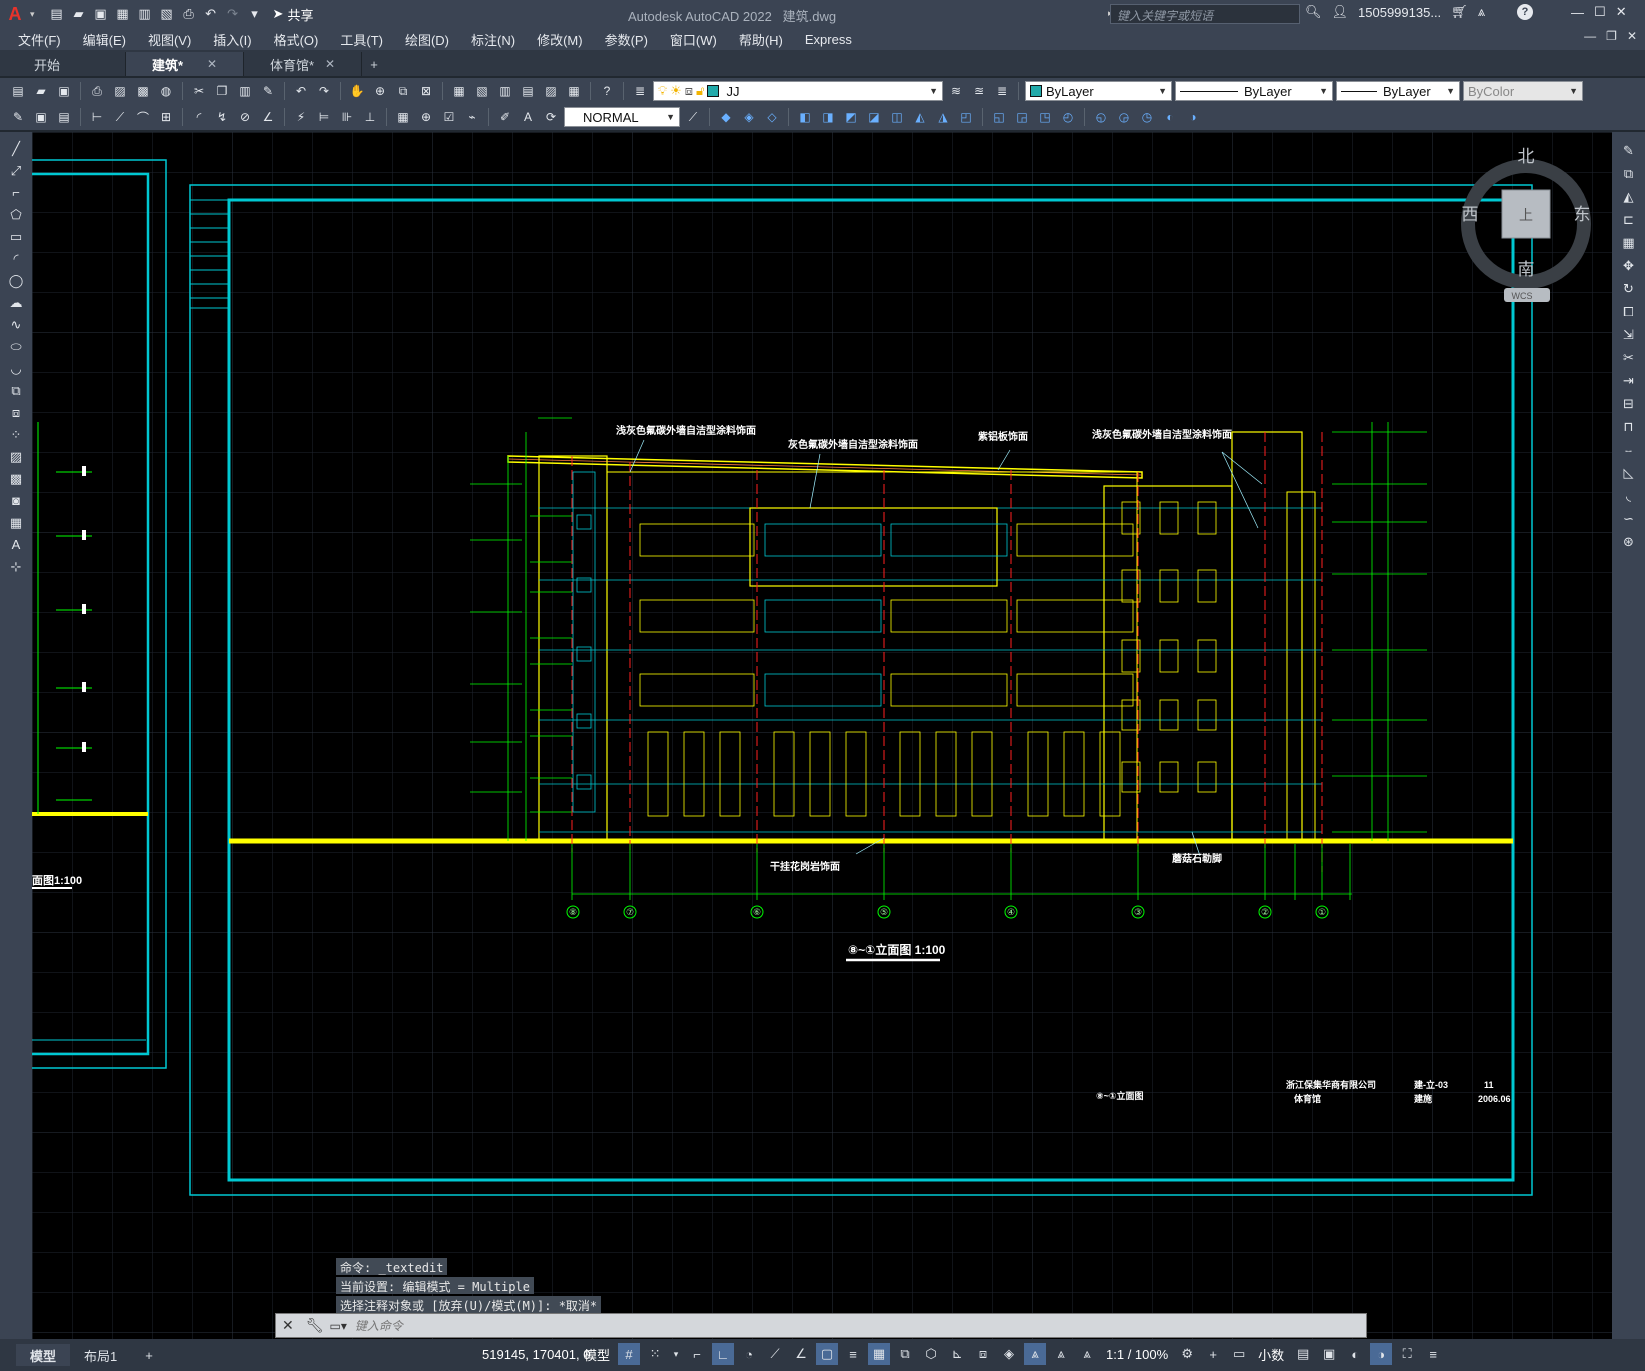 The height and width of the screenshot is (1371, 1645). Describe the element at coordinates (143, 91) in the screenshot. I see `publish-icon: ▩` at that location.